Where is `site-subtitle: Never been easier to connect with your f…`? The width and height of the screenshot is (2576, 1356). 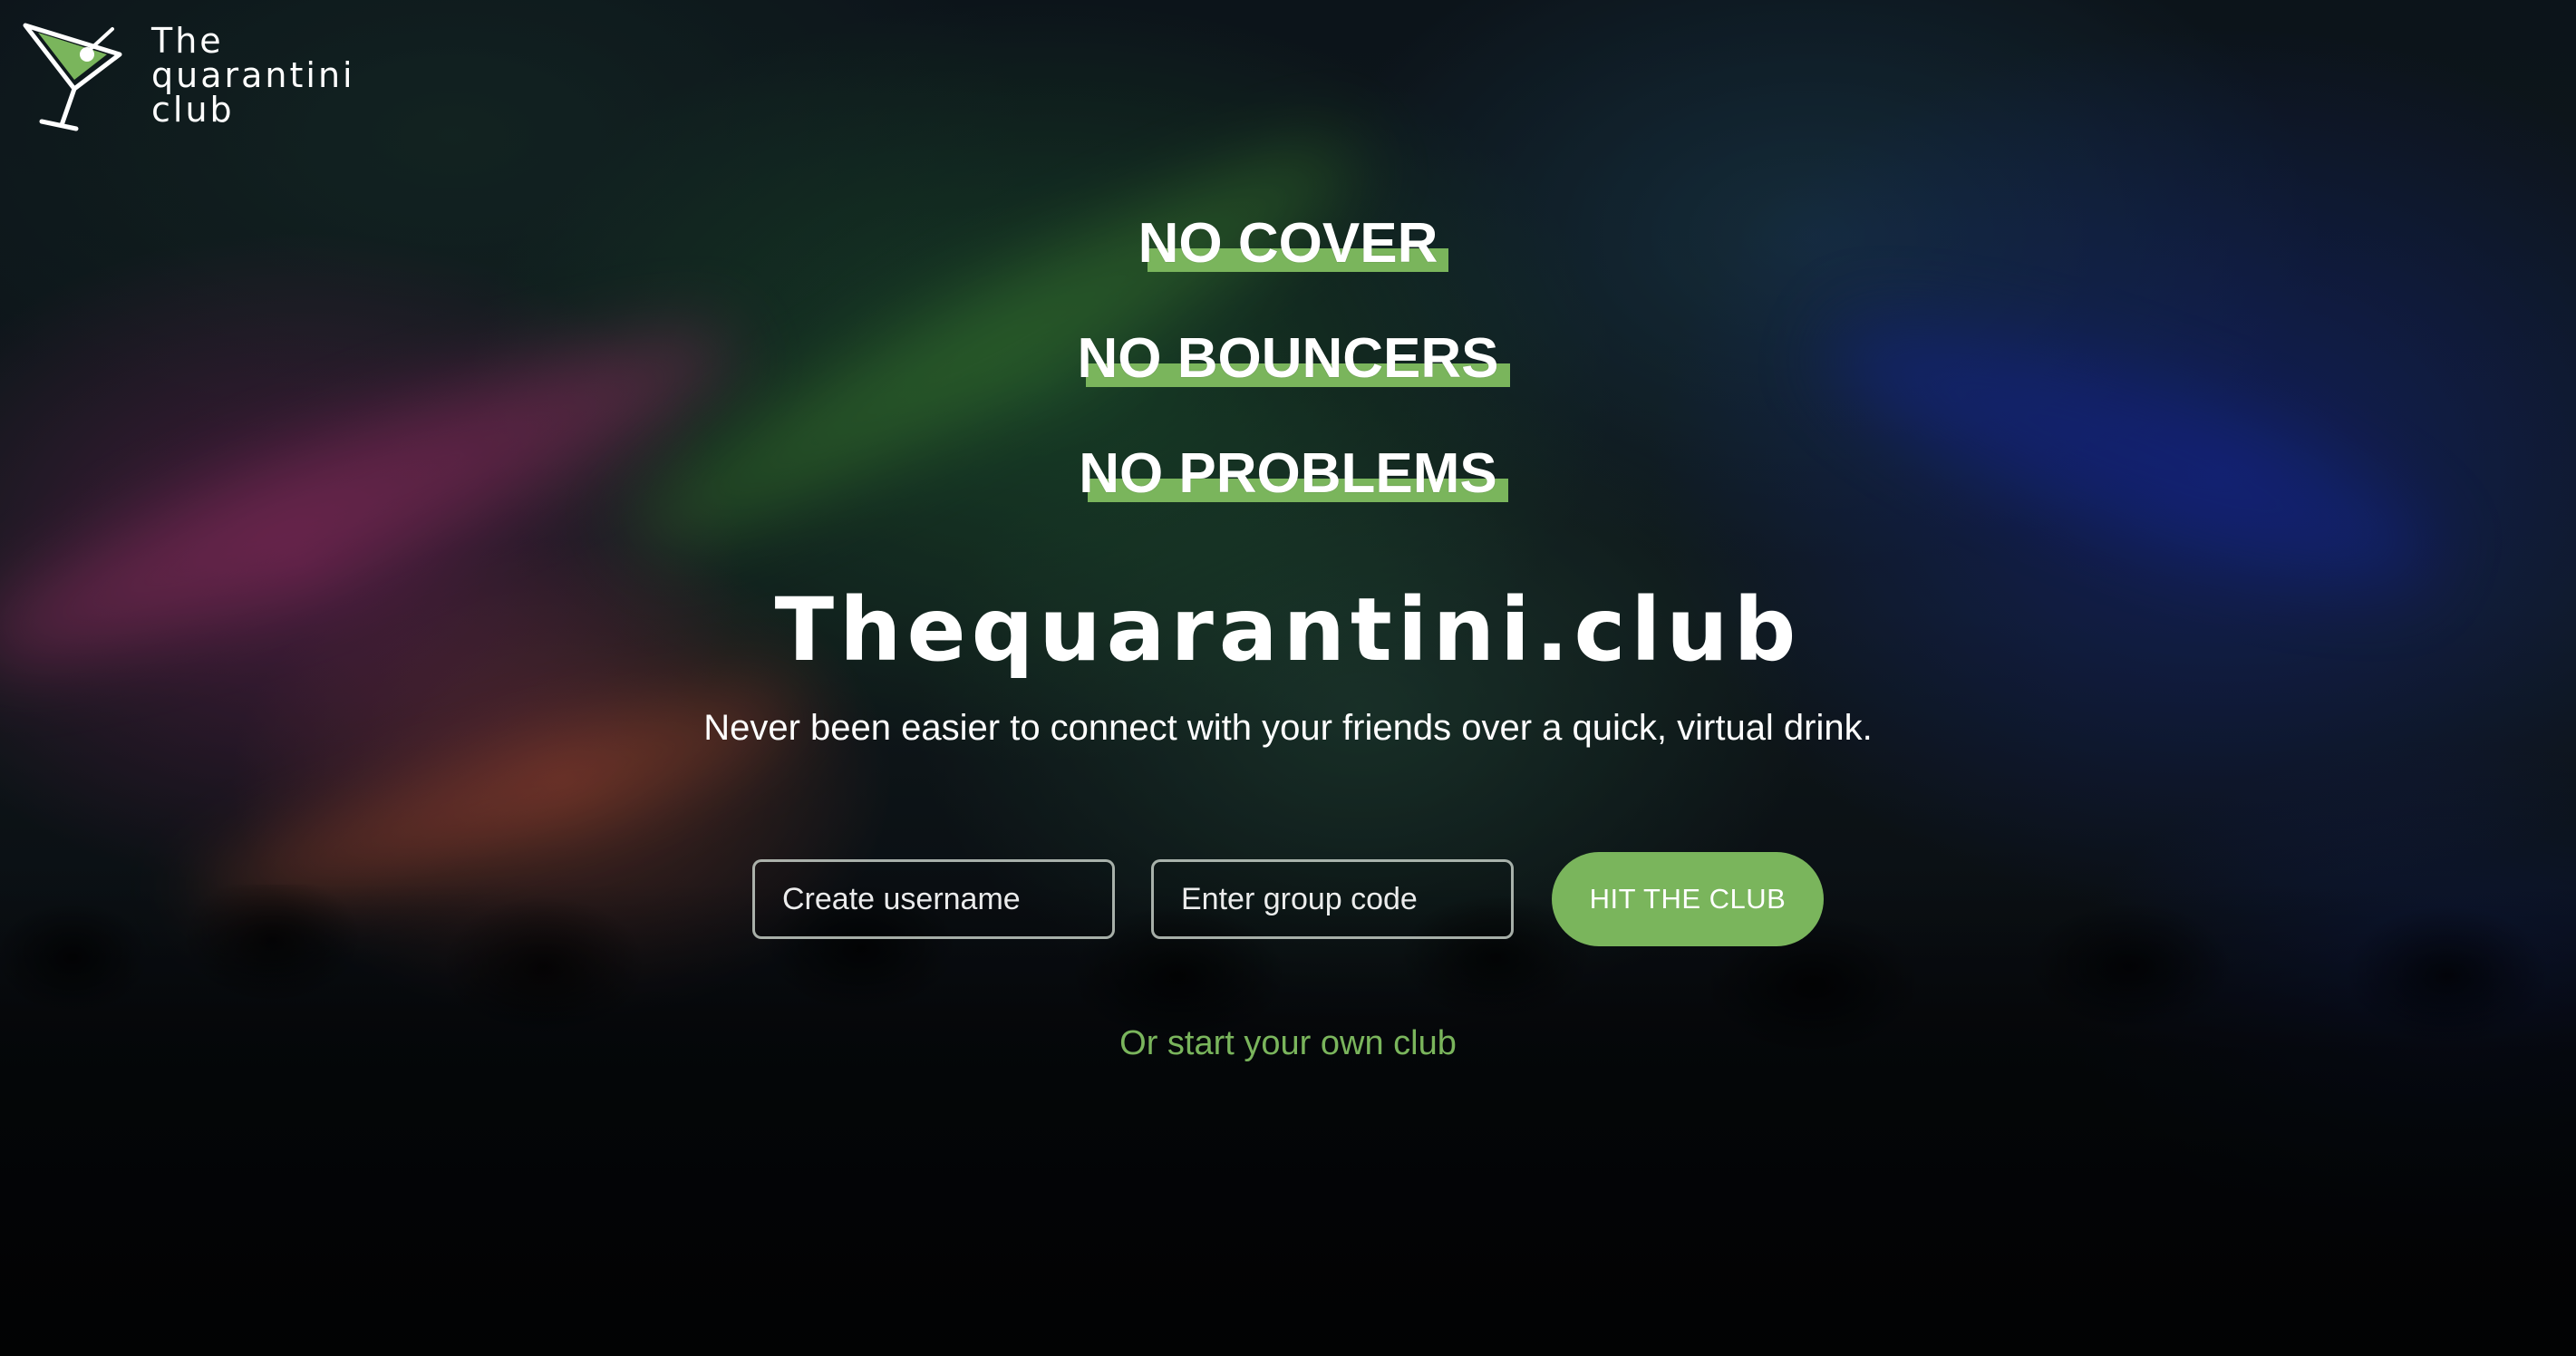
site-subtitle: Never been easier to connect with your f… is located at coordinates (1288, 728).